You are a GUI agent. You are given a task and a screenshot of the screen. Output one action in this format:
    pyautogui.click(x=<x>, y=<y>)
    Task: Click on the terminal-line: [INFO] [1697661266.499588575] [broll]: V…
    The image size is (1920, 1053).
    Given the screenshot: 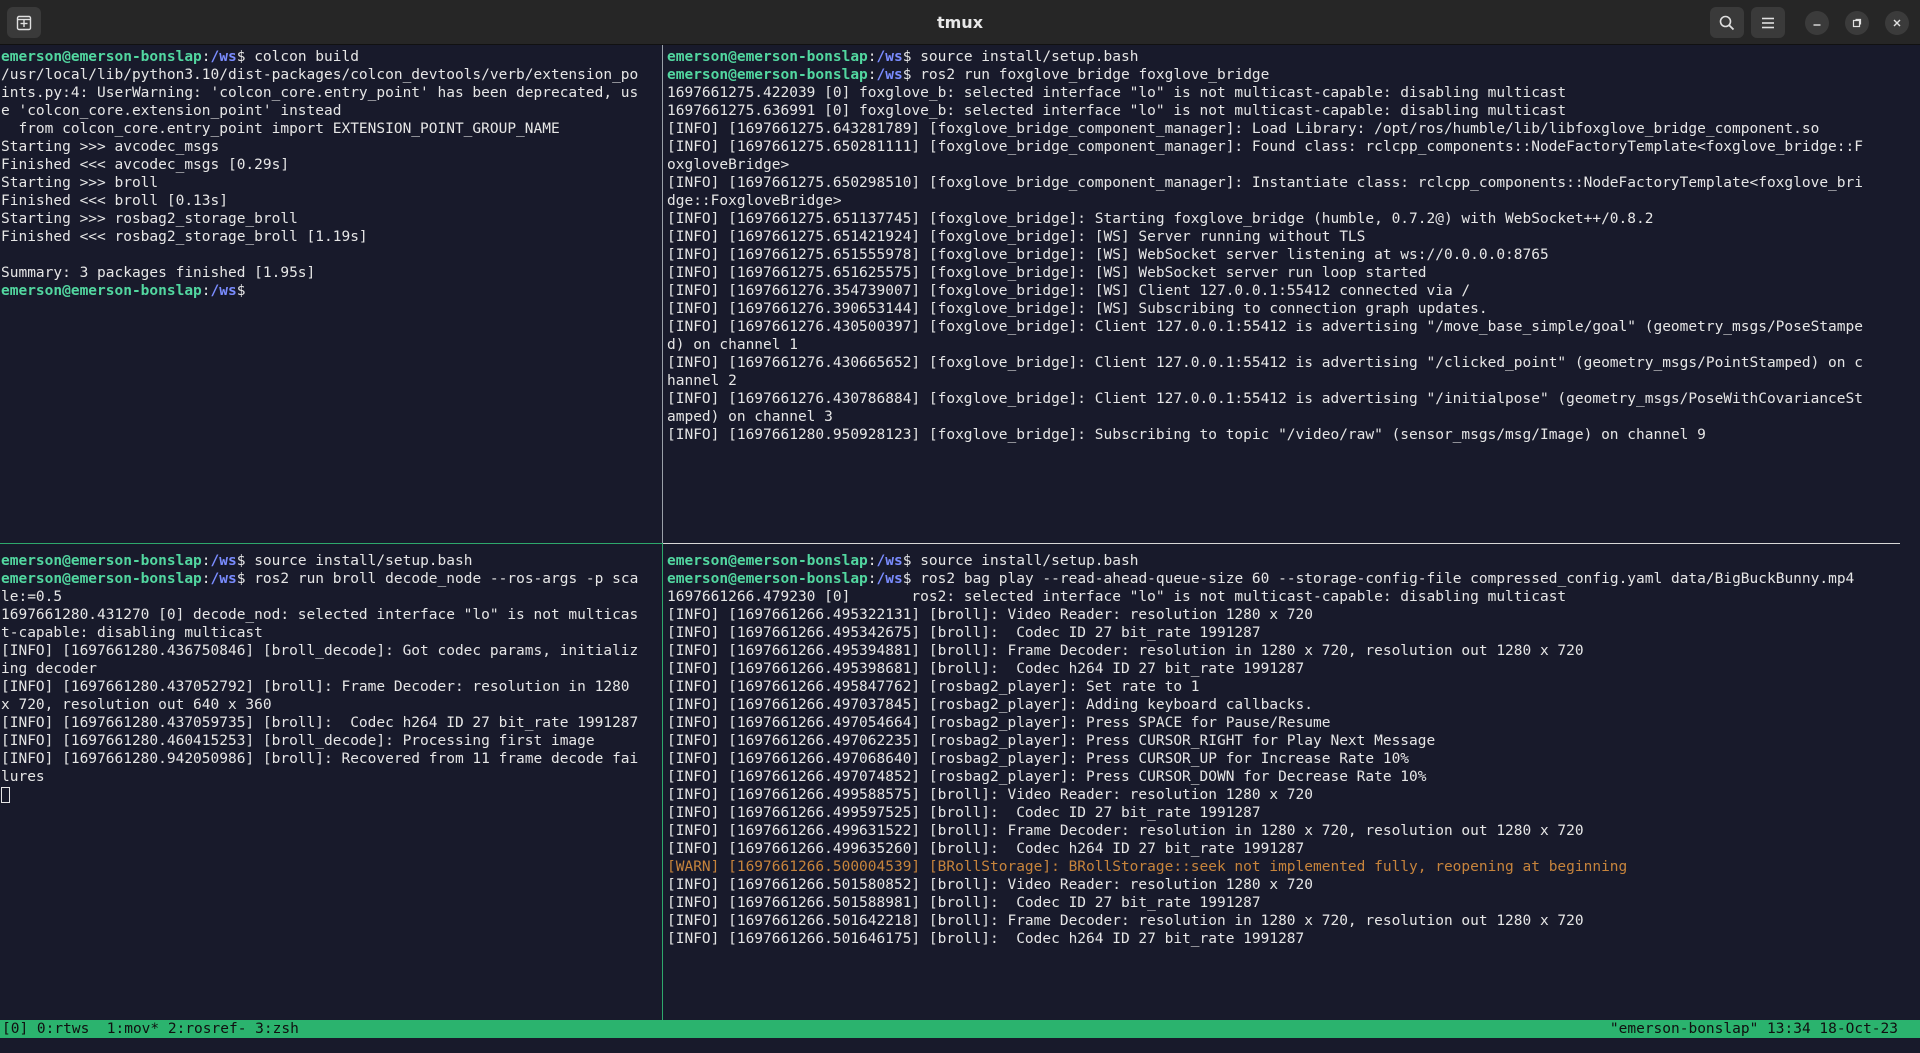 What is the action you would take?
    pyautogui.click(x=990, y=795)
    